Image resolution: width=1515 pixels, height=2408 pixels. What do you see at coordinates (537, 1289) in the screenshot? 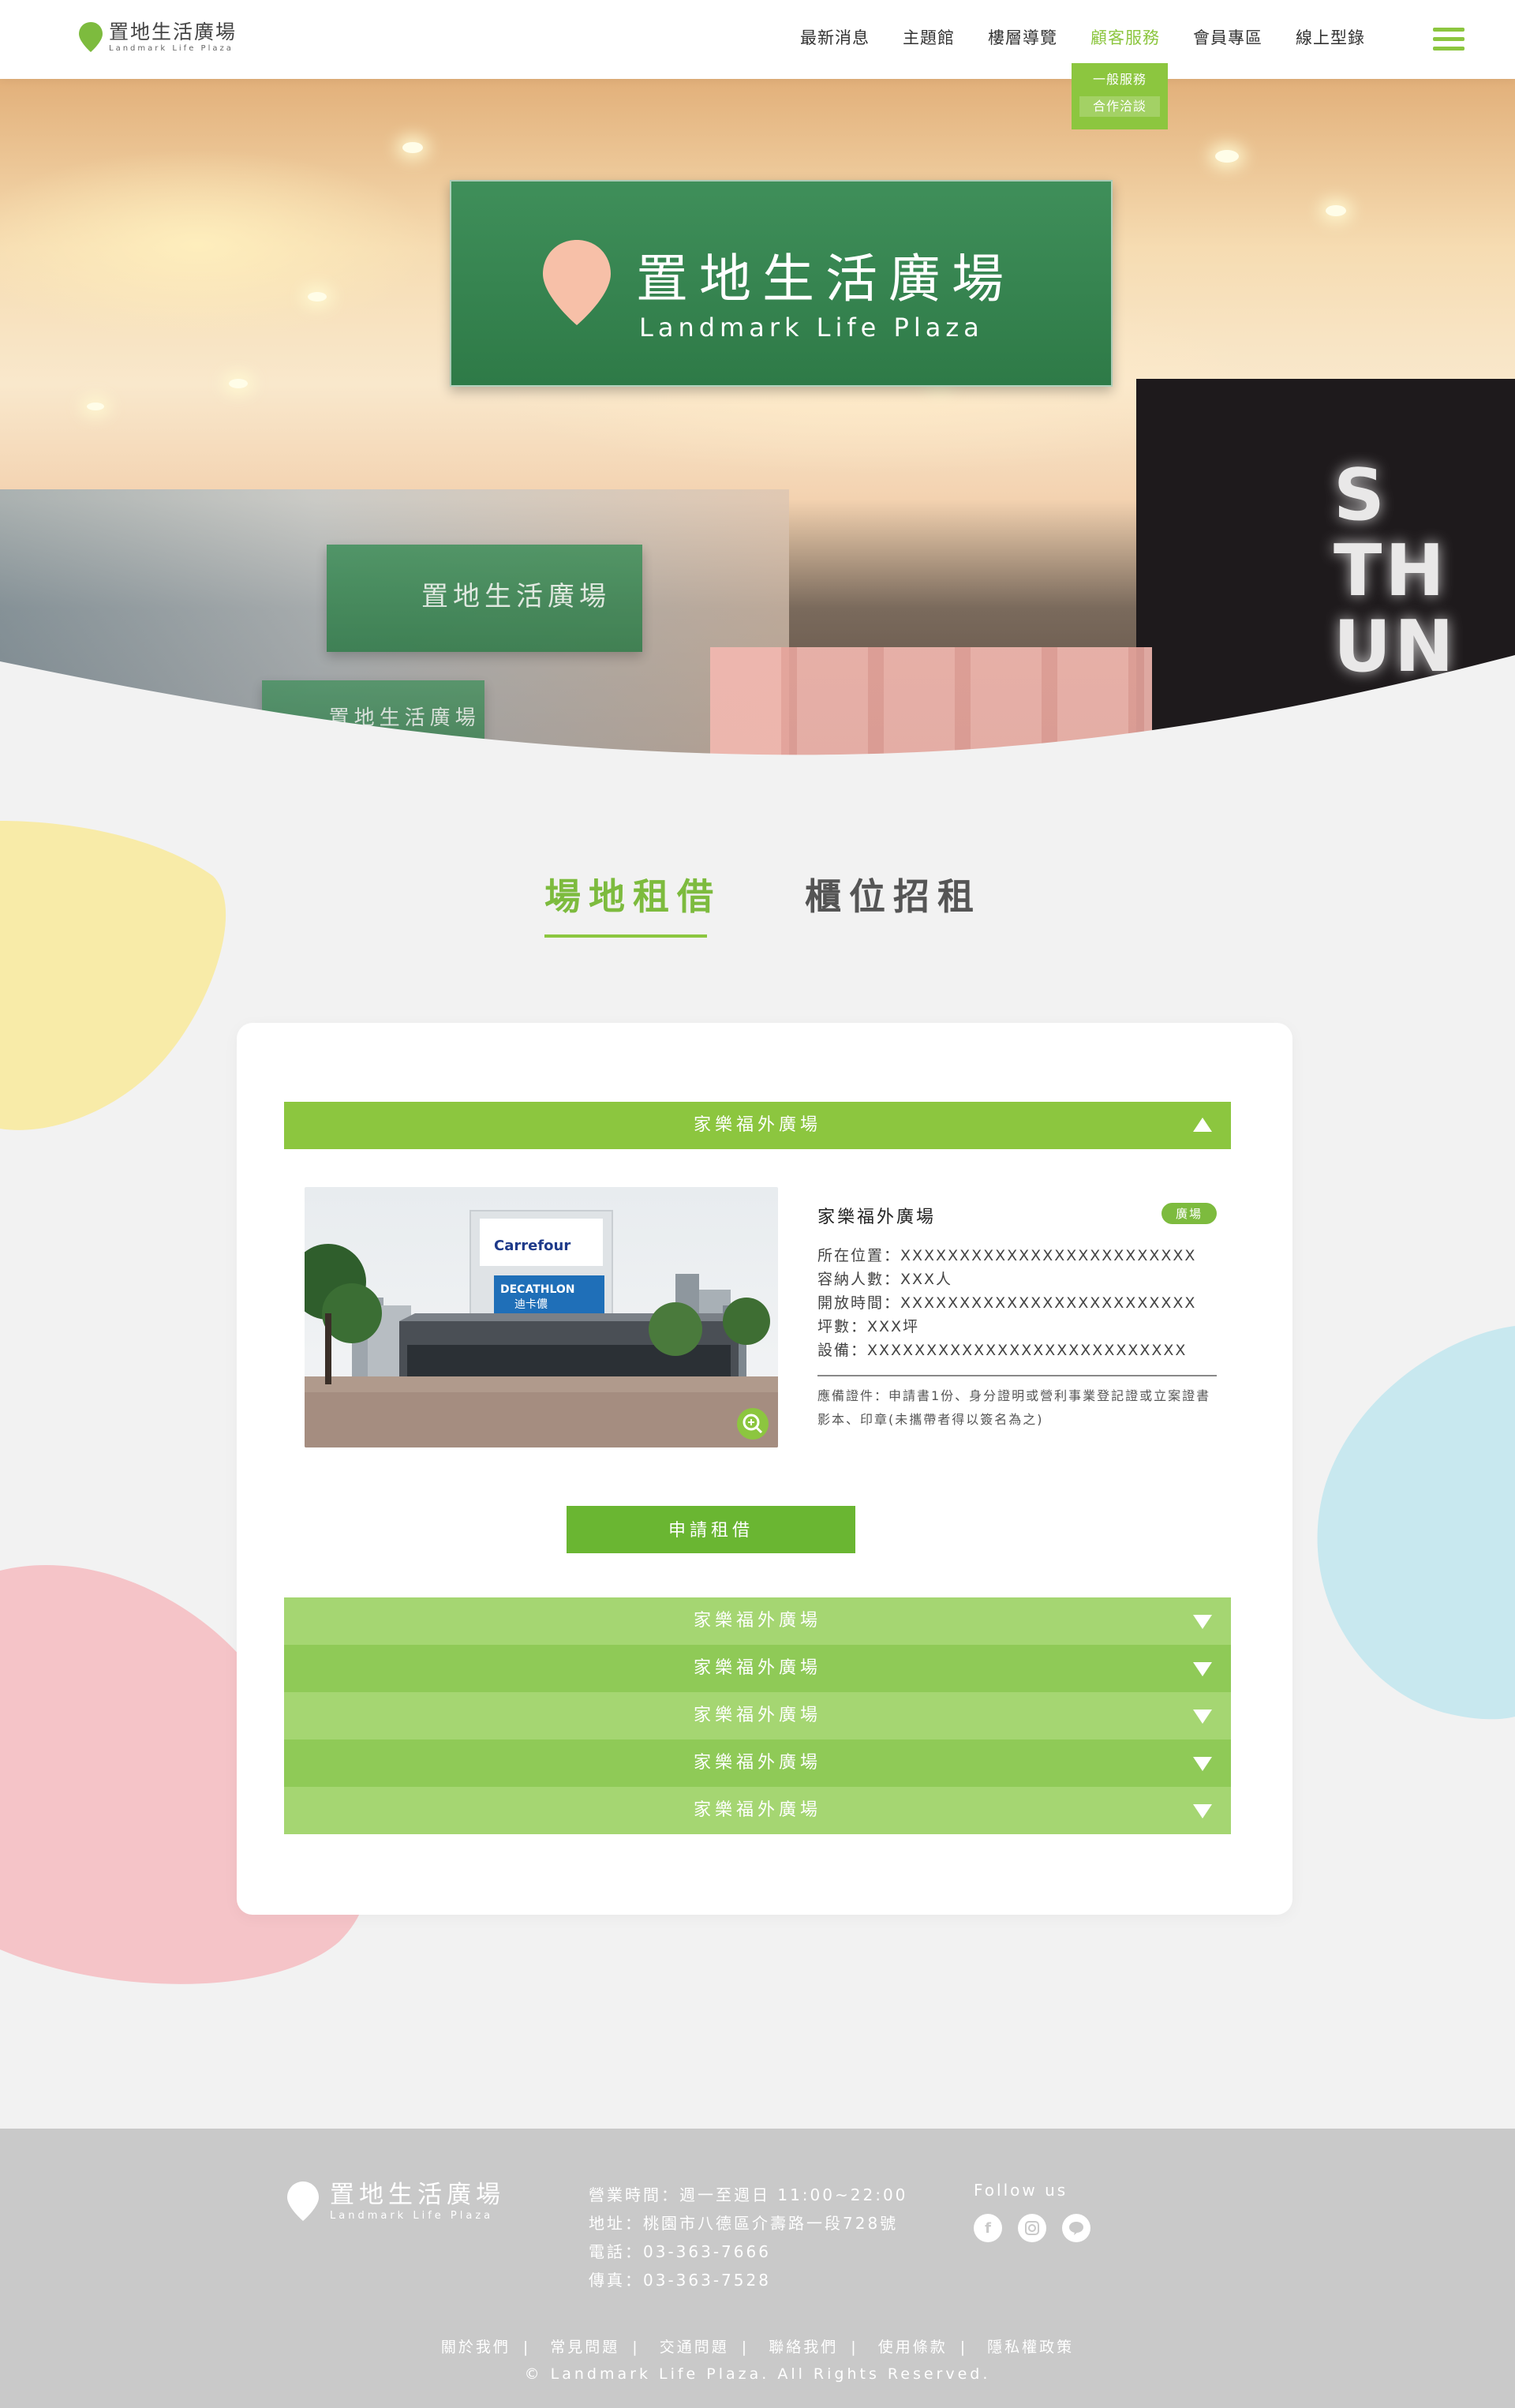
I see `decathlon-brand-text: DECATHLON` at bounding box center [537, 1289].